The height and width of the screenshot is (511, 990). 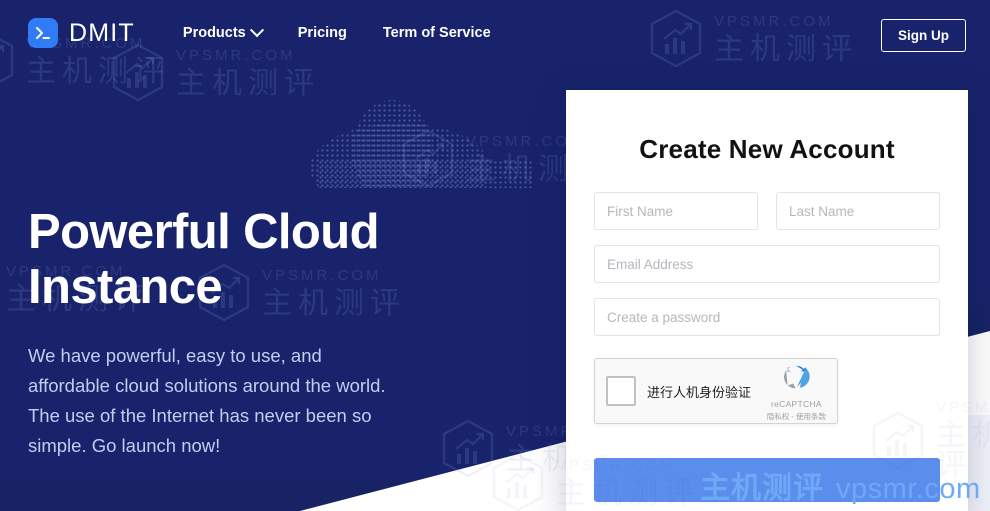 I want to click on terminal-glyph-icon, so click(x=43, y=33).